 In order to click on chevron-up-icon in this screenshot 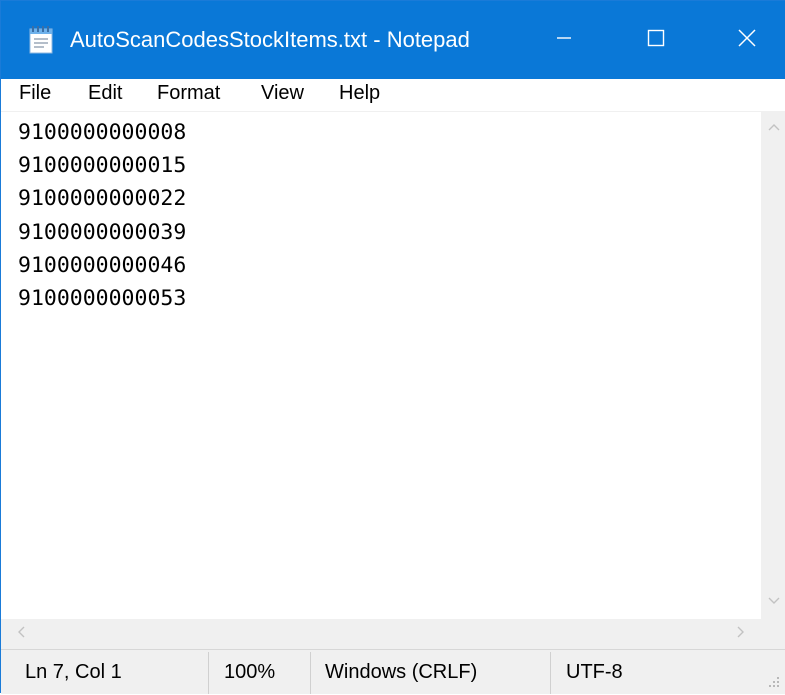, I will do `click(774, 128)`.